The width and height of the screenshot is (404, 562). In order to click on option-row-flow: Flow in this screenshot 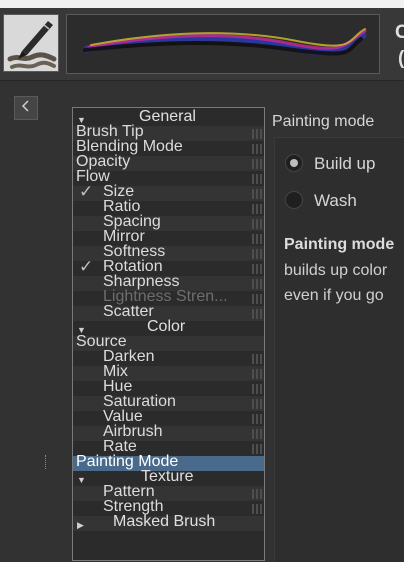, I will do `click(168, 177)`.